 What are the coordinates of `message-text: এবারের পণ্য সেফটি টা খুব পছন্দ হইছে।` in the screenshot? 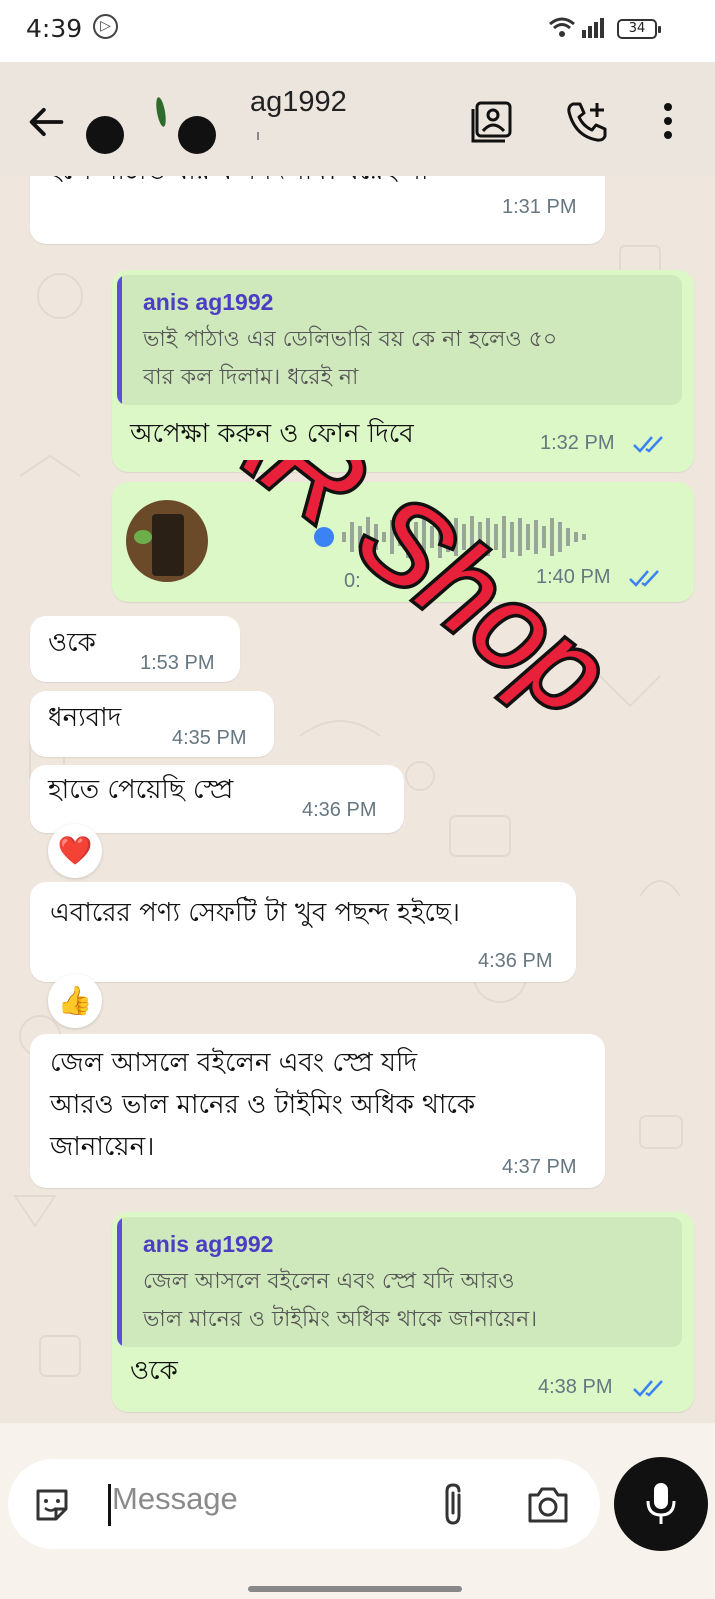 It's located at (255, 913).